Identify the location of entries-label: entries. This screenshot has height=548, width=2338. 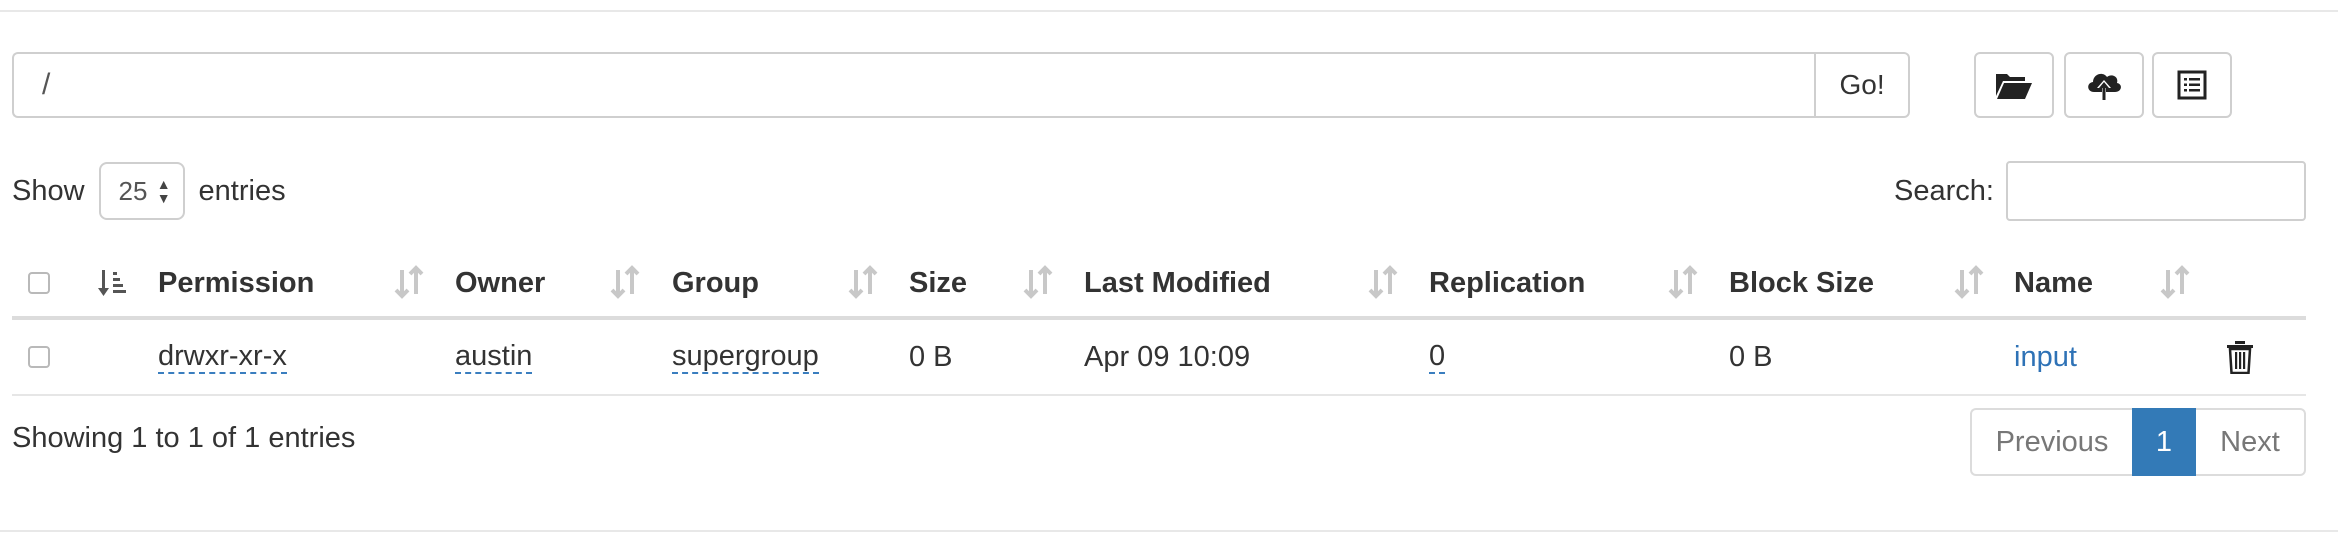
(242, 190).